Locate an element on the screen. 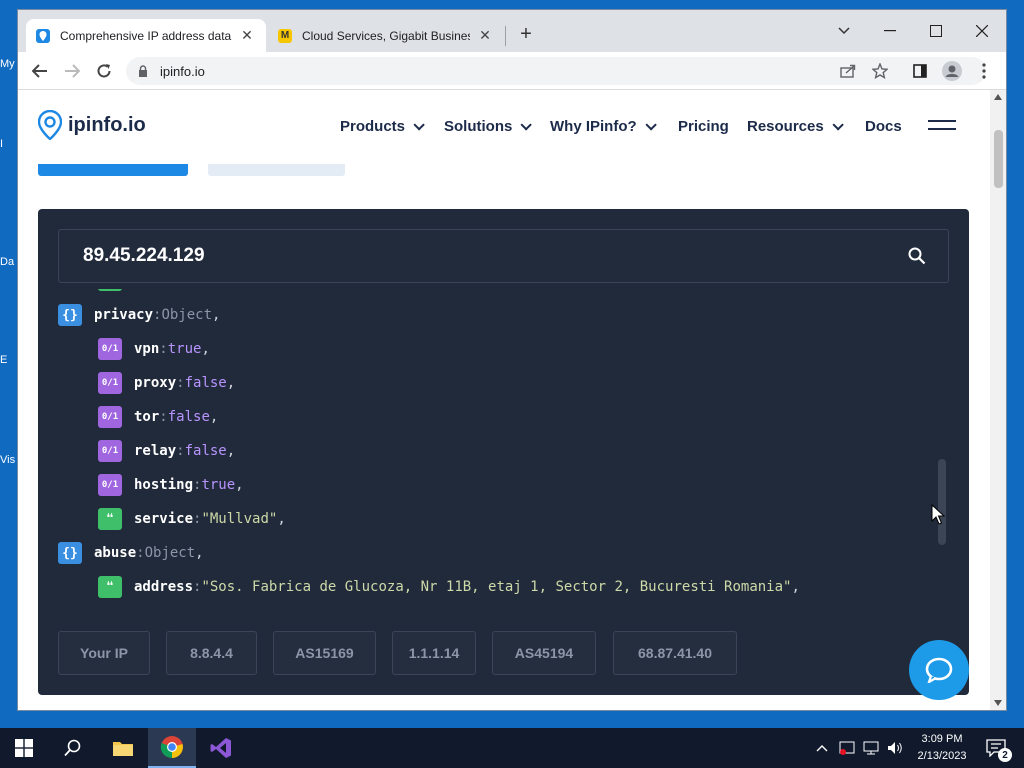 Image resolution: width=1024 pixels, height=768 pixels. ipinfo-pin-icon is located at coordinates (50, 125).